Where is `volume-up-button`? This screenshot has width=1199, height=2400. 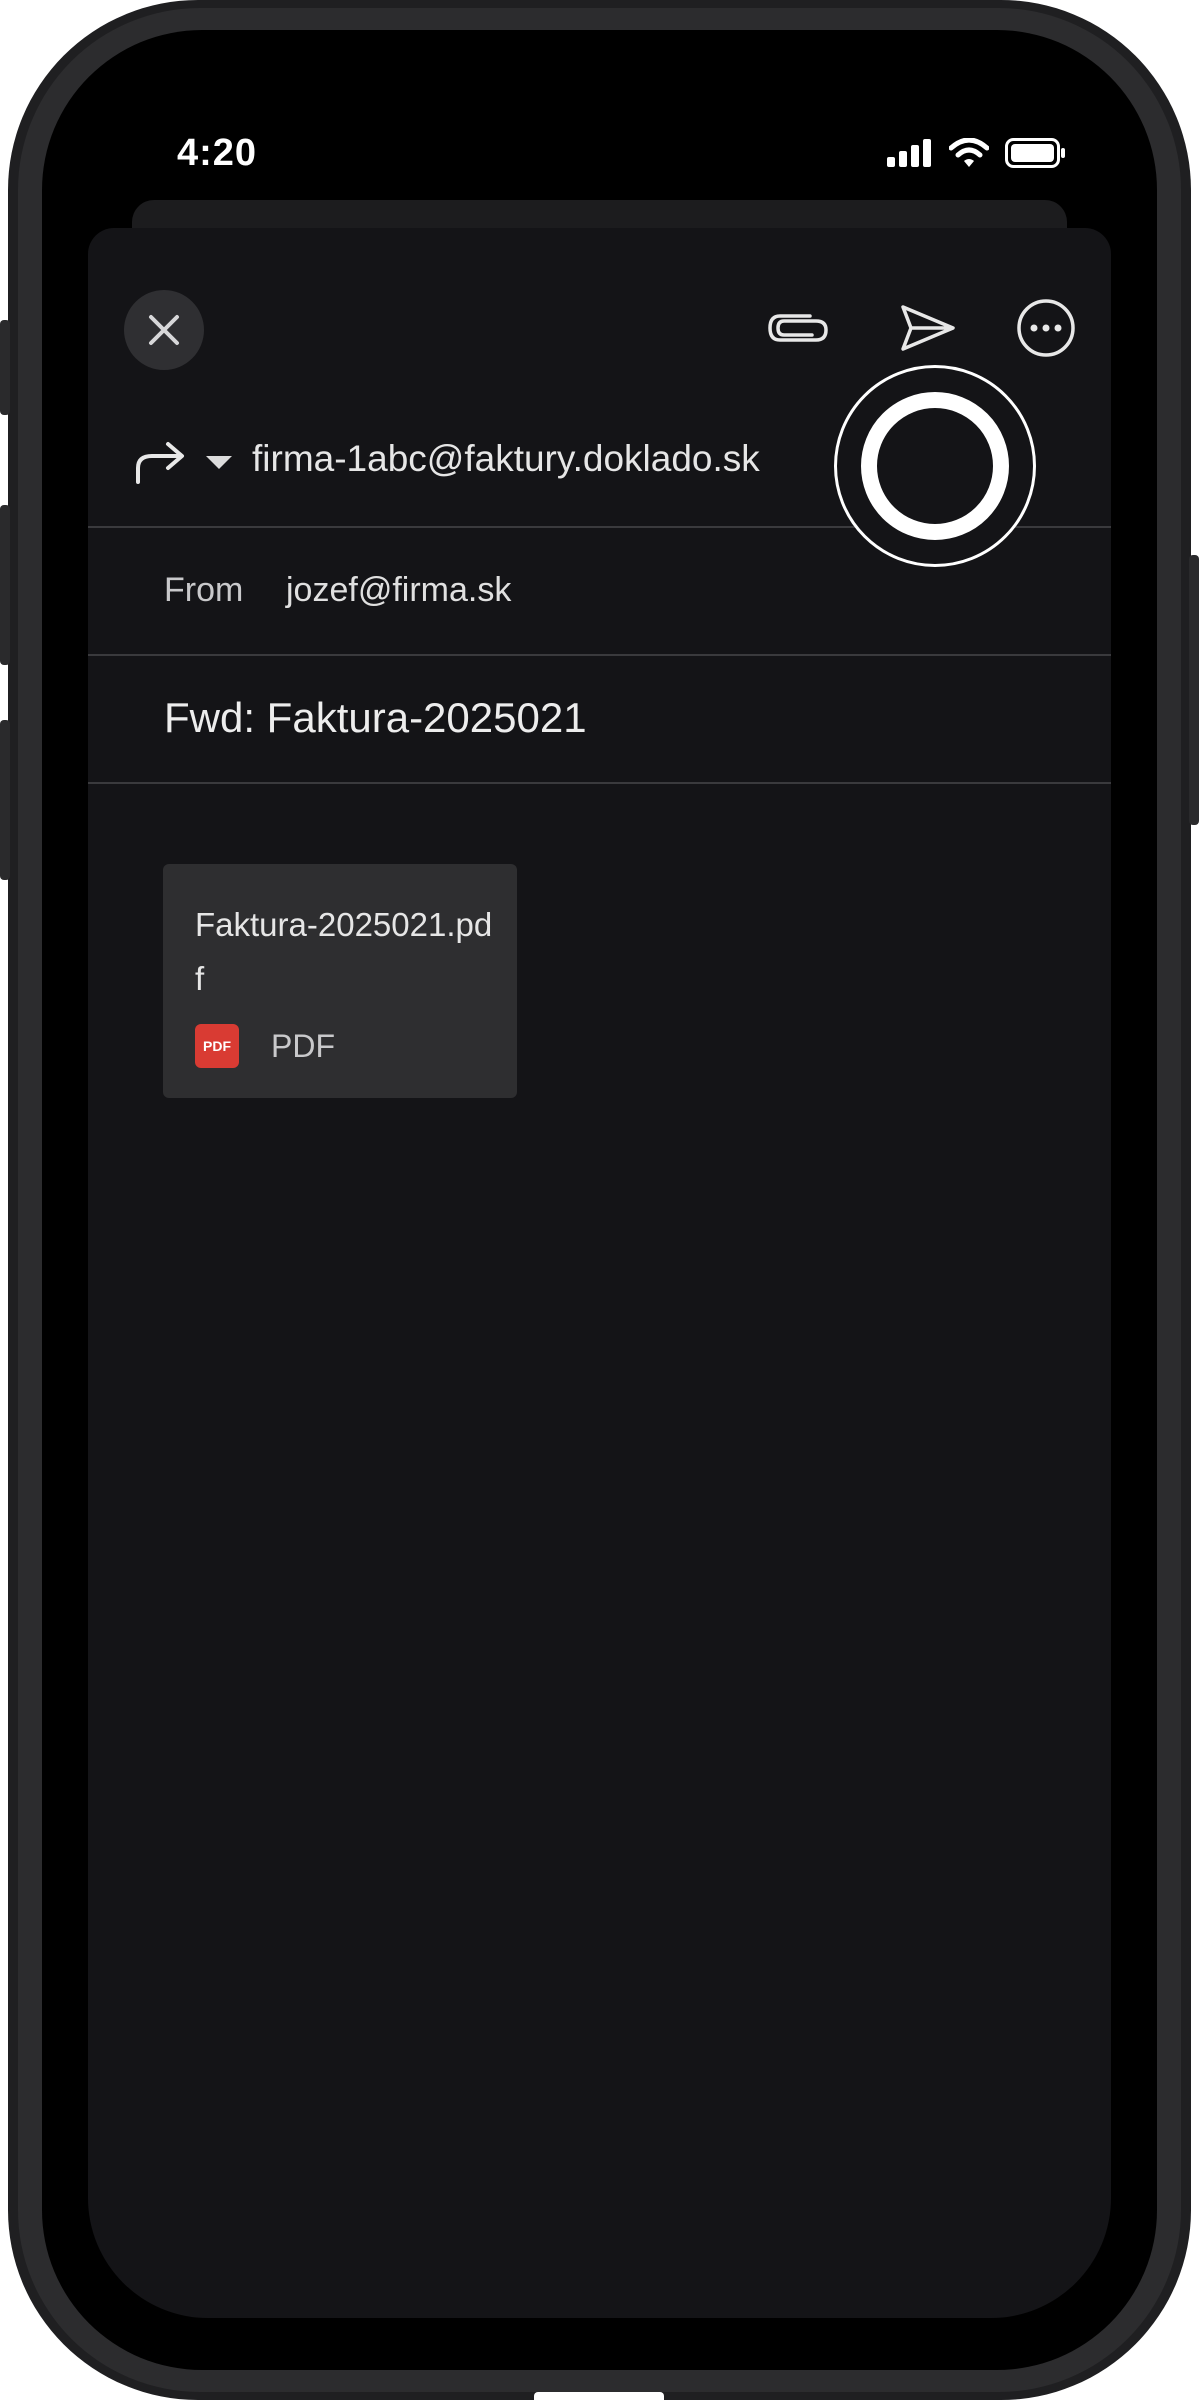 volume-up-button is located at coordinates (5, 585).